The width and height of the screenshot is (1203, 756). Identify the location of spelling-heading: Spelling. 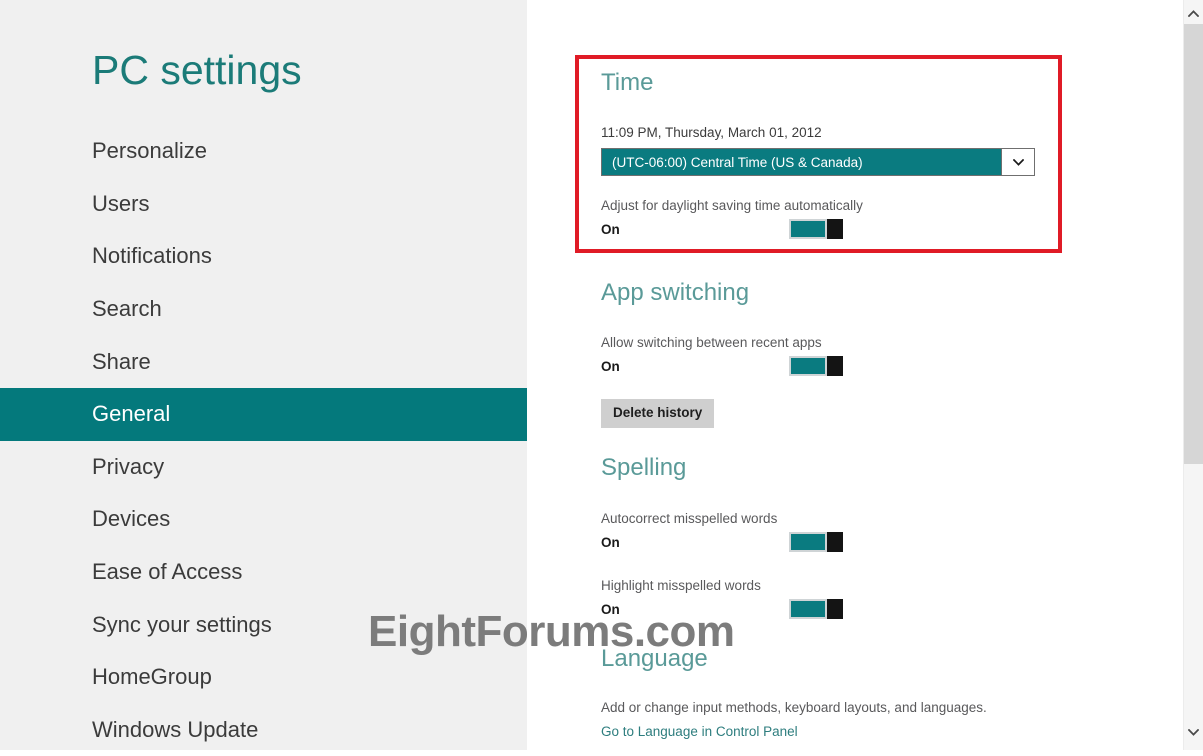
(644, 467).